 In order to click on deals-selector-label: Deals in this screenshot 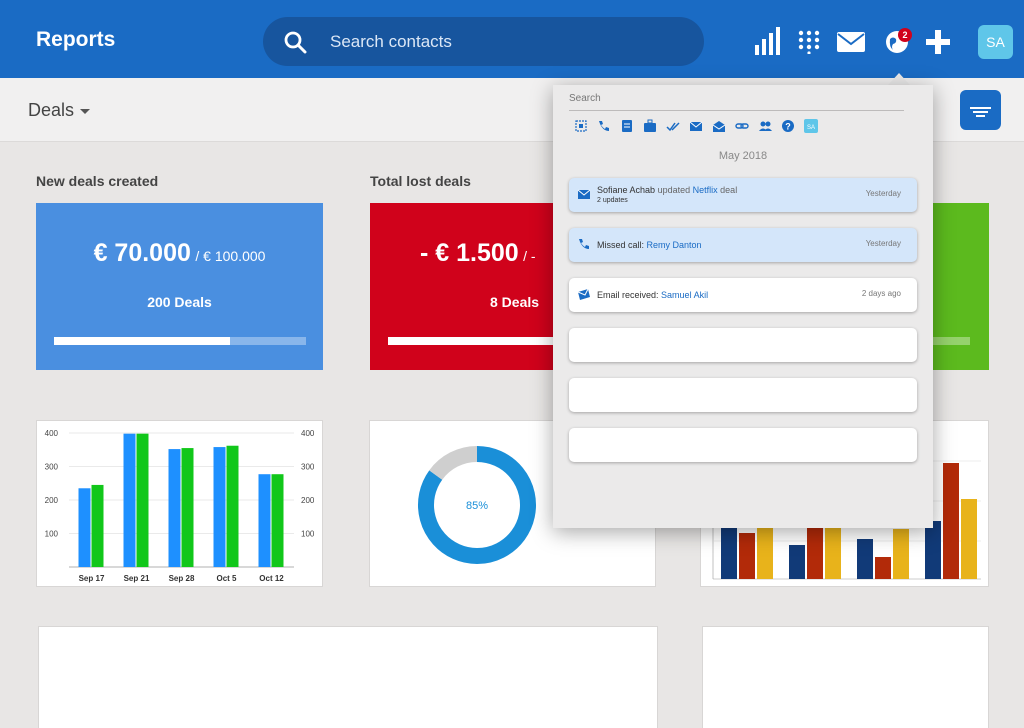, I will do `click(51, 110)`.